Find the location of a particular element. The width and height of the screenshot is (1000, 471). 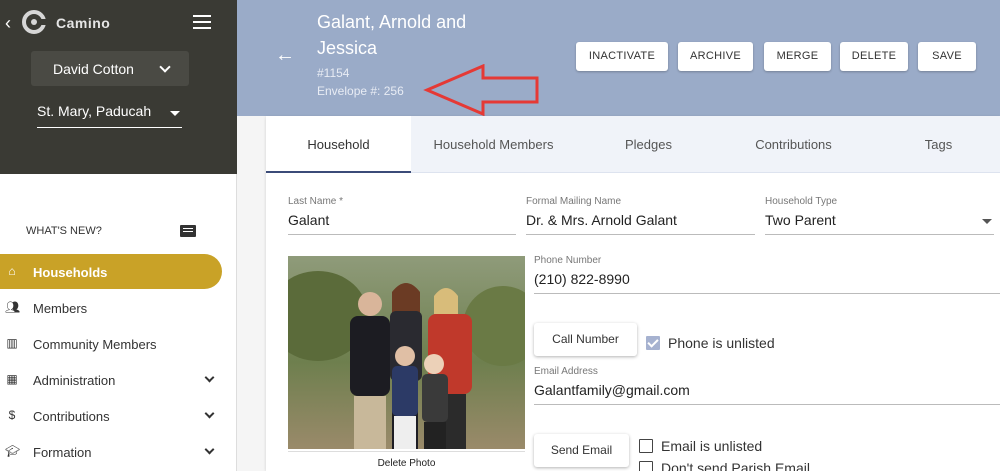

call-number-button: Call Number is located at coordinates (585, 339).